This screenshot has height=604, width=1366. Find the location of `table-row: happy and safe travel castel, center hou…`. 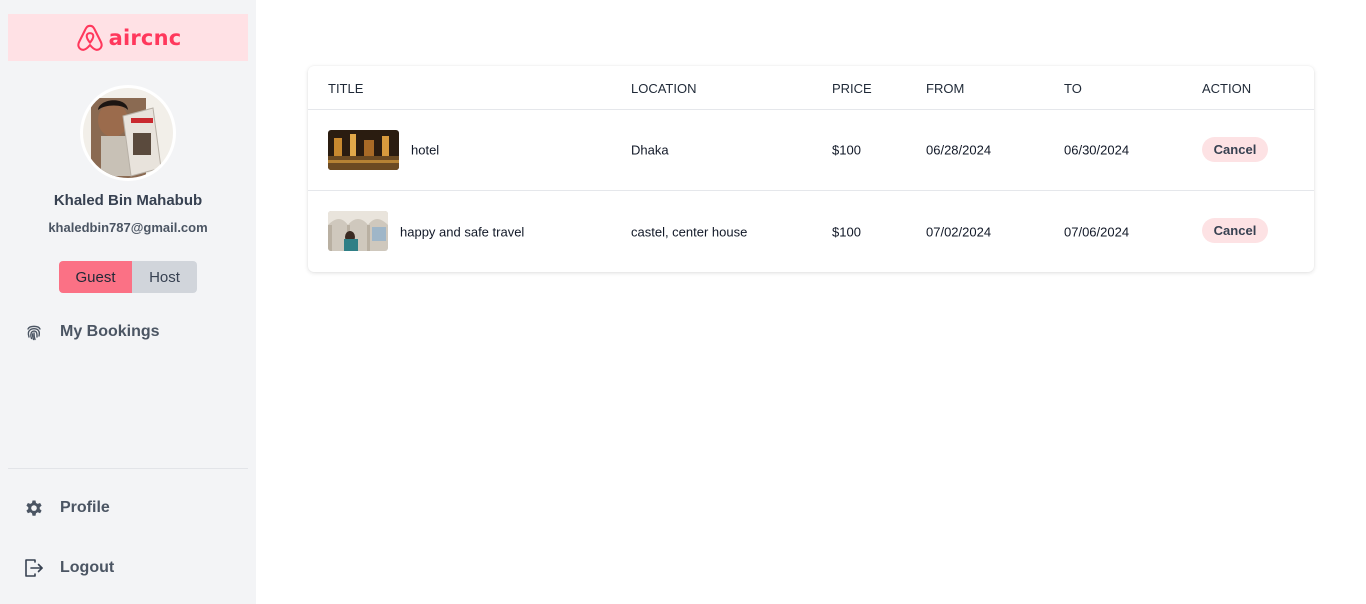

table-row: happy and safe travel castel, center hou… is located at coordinates (811, 231).